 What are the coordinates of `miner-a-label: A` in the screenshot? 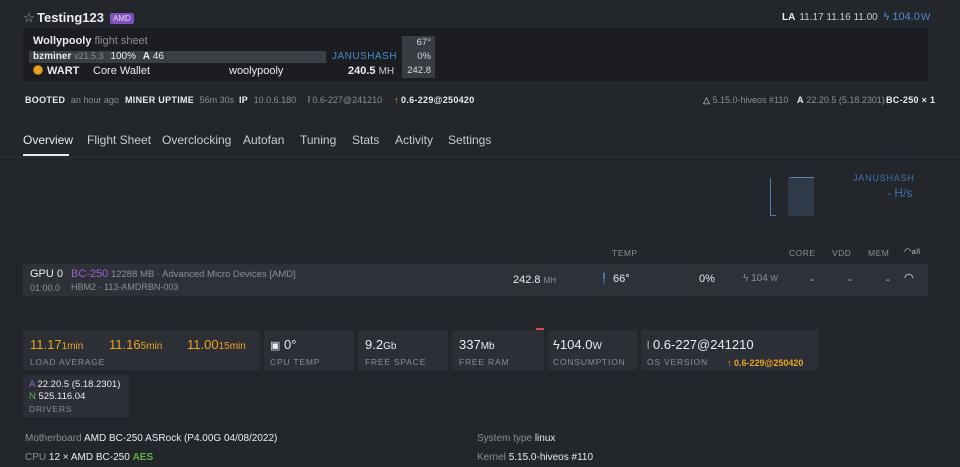 It's located at (146, 56).